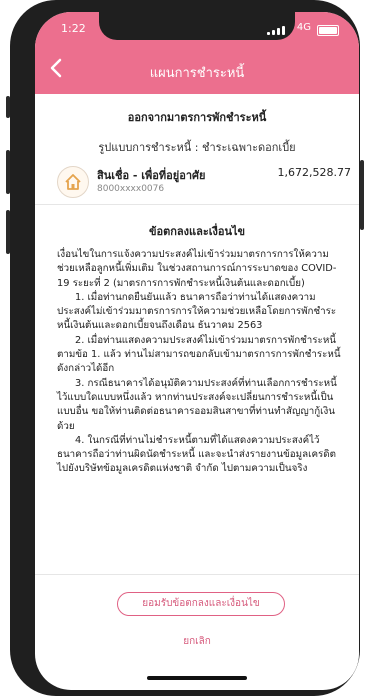 The height and width of the screenshot is (696, 375). I want to click on section-title: ออกจากมาตรการพักชำระหนี้, so click(197, 117).